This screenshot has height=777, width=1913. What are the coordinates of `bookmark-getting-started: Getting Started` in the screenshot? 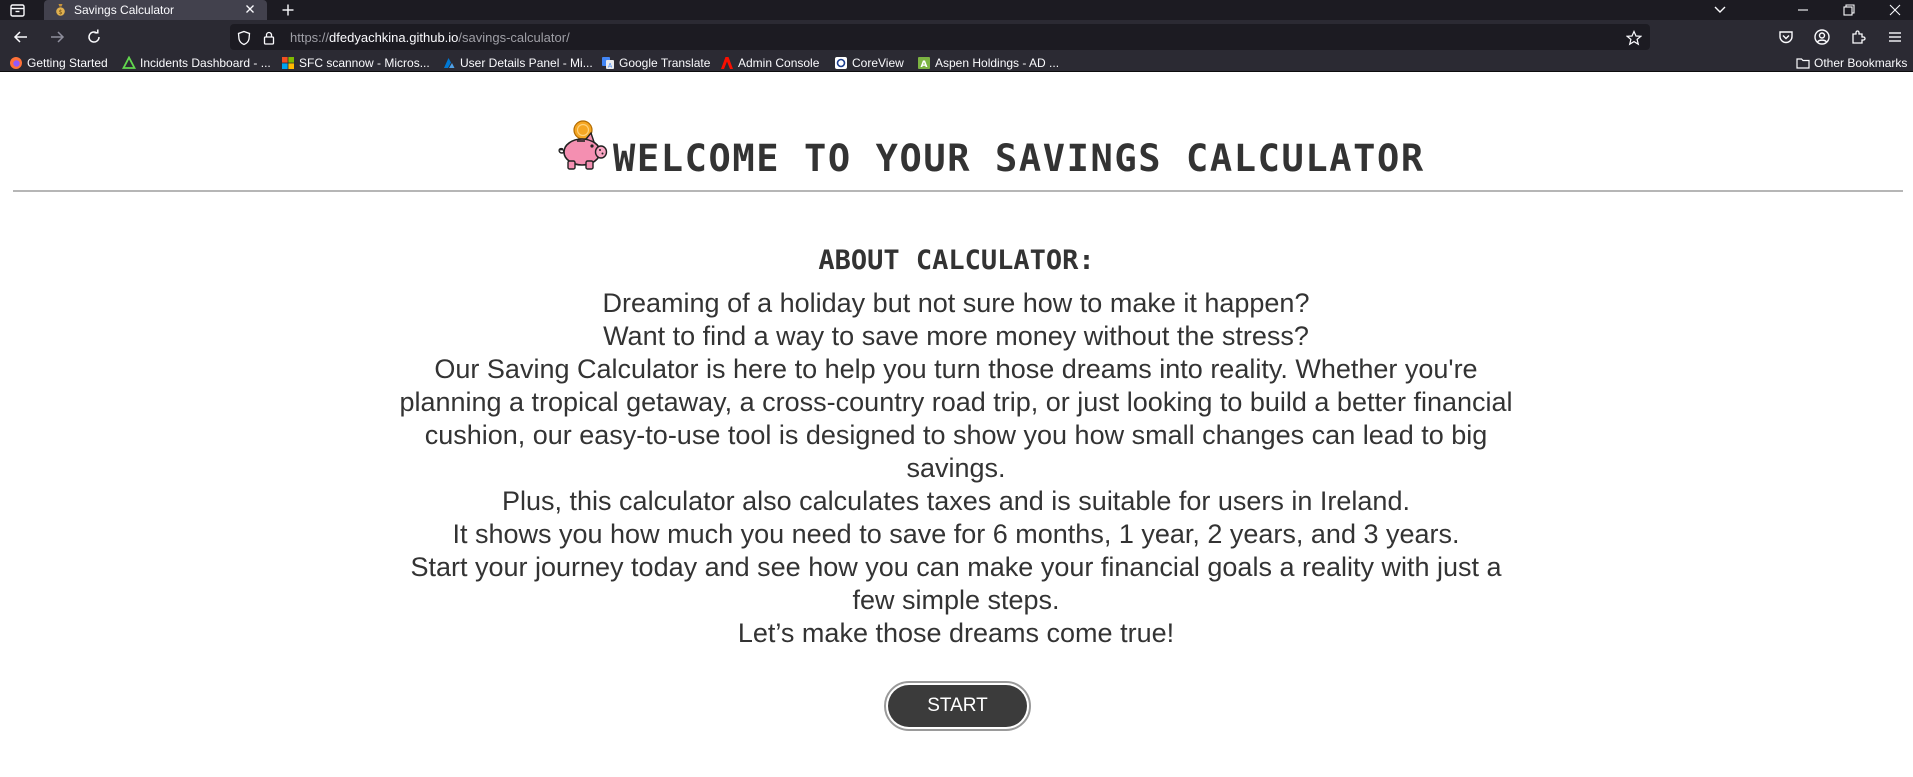 It's located at (58, 63).